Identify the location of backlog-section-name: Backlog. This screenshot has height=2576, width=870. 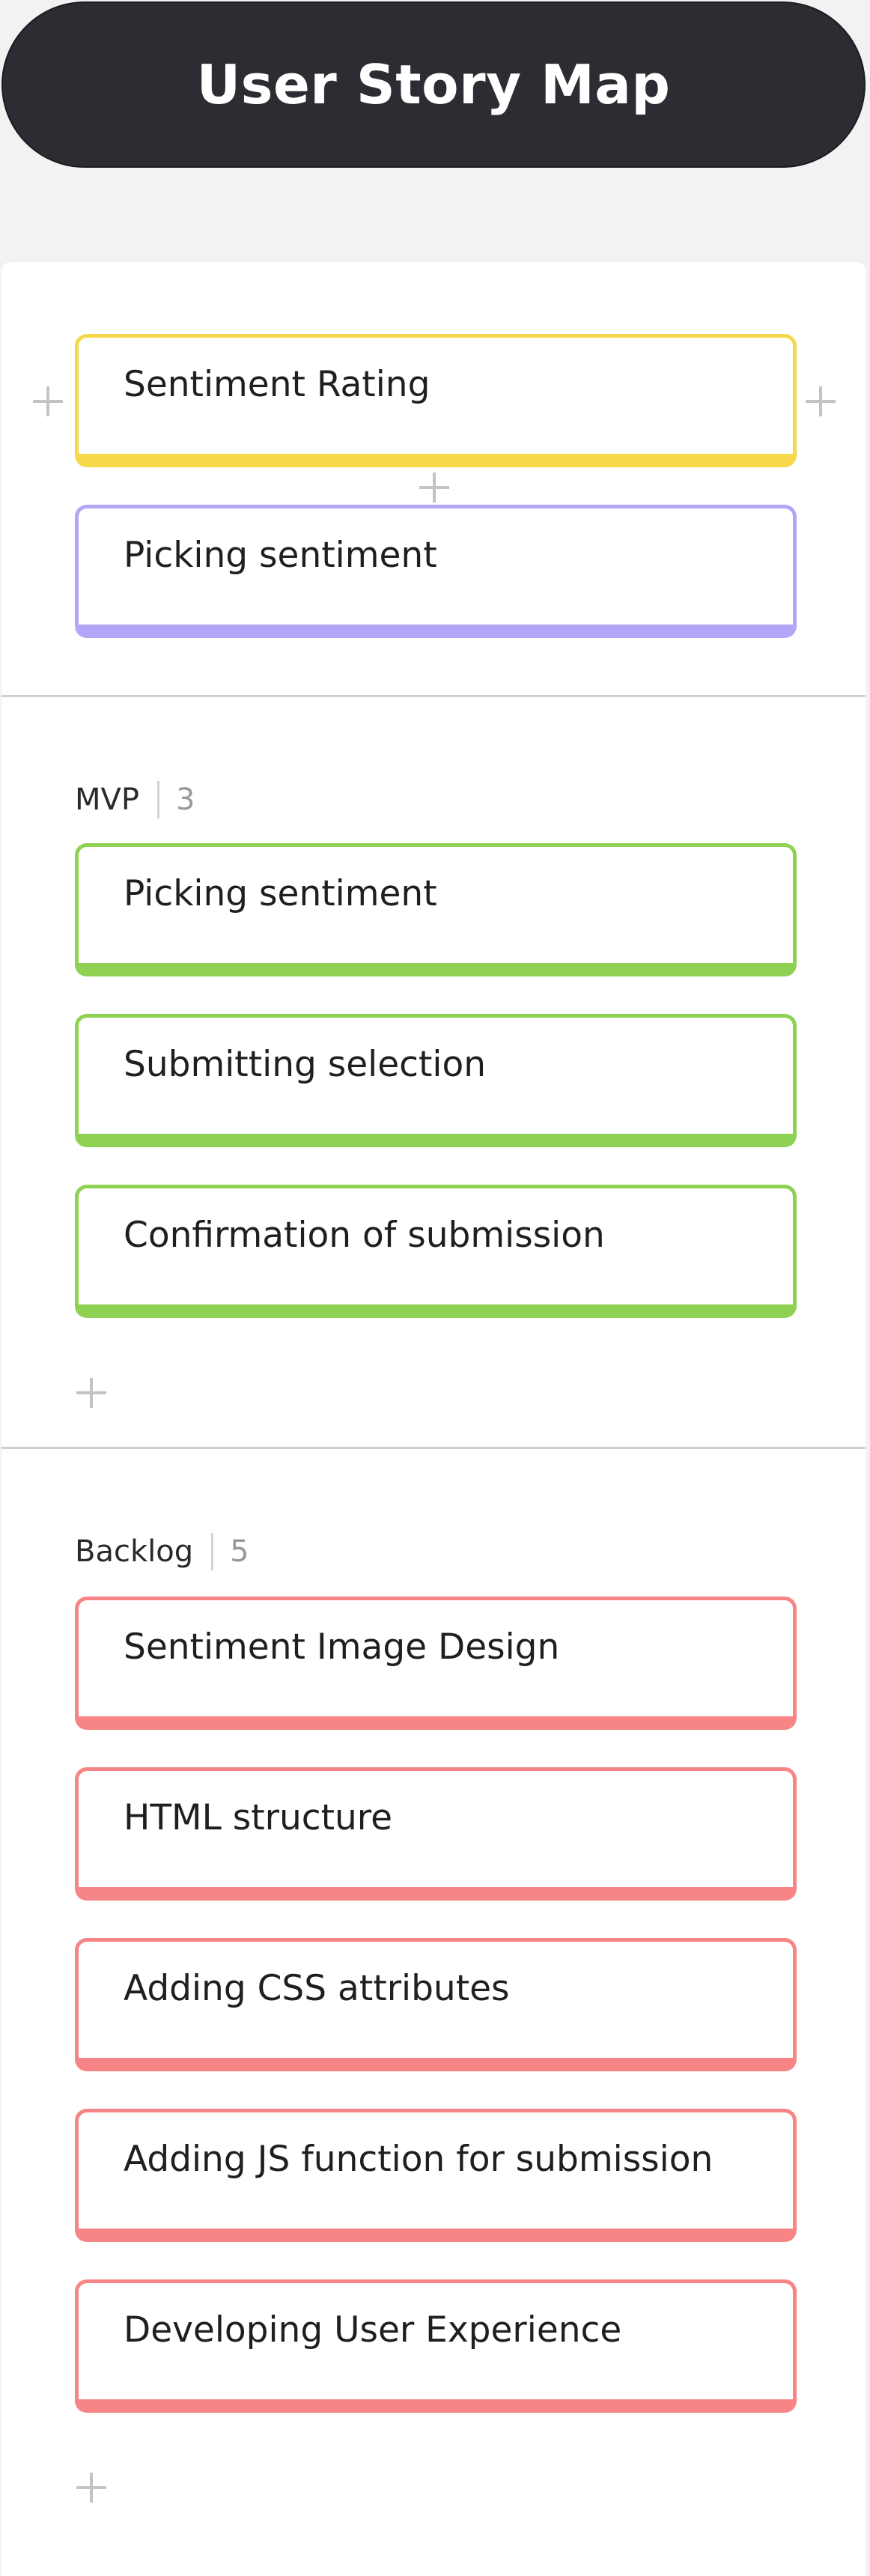
(135, 1551).